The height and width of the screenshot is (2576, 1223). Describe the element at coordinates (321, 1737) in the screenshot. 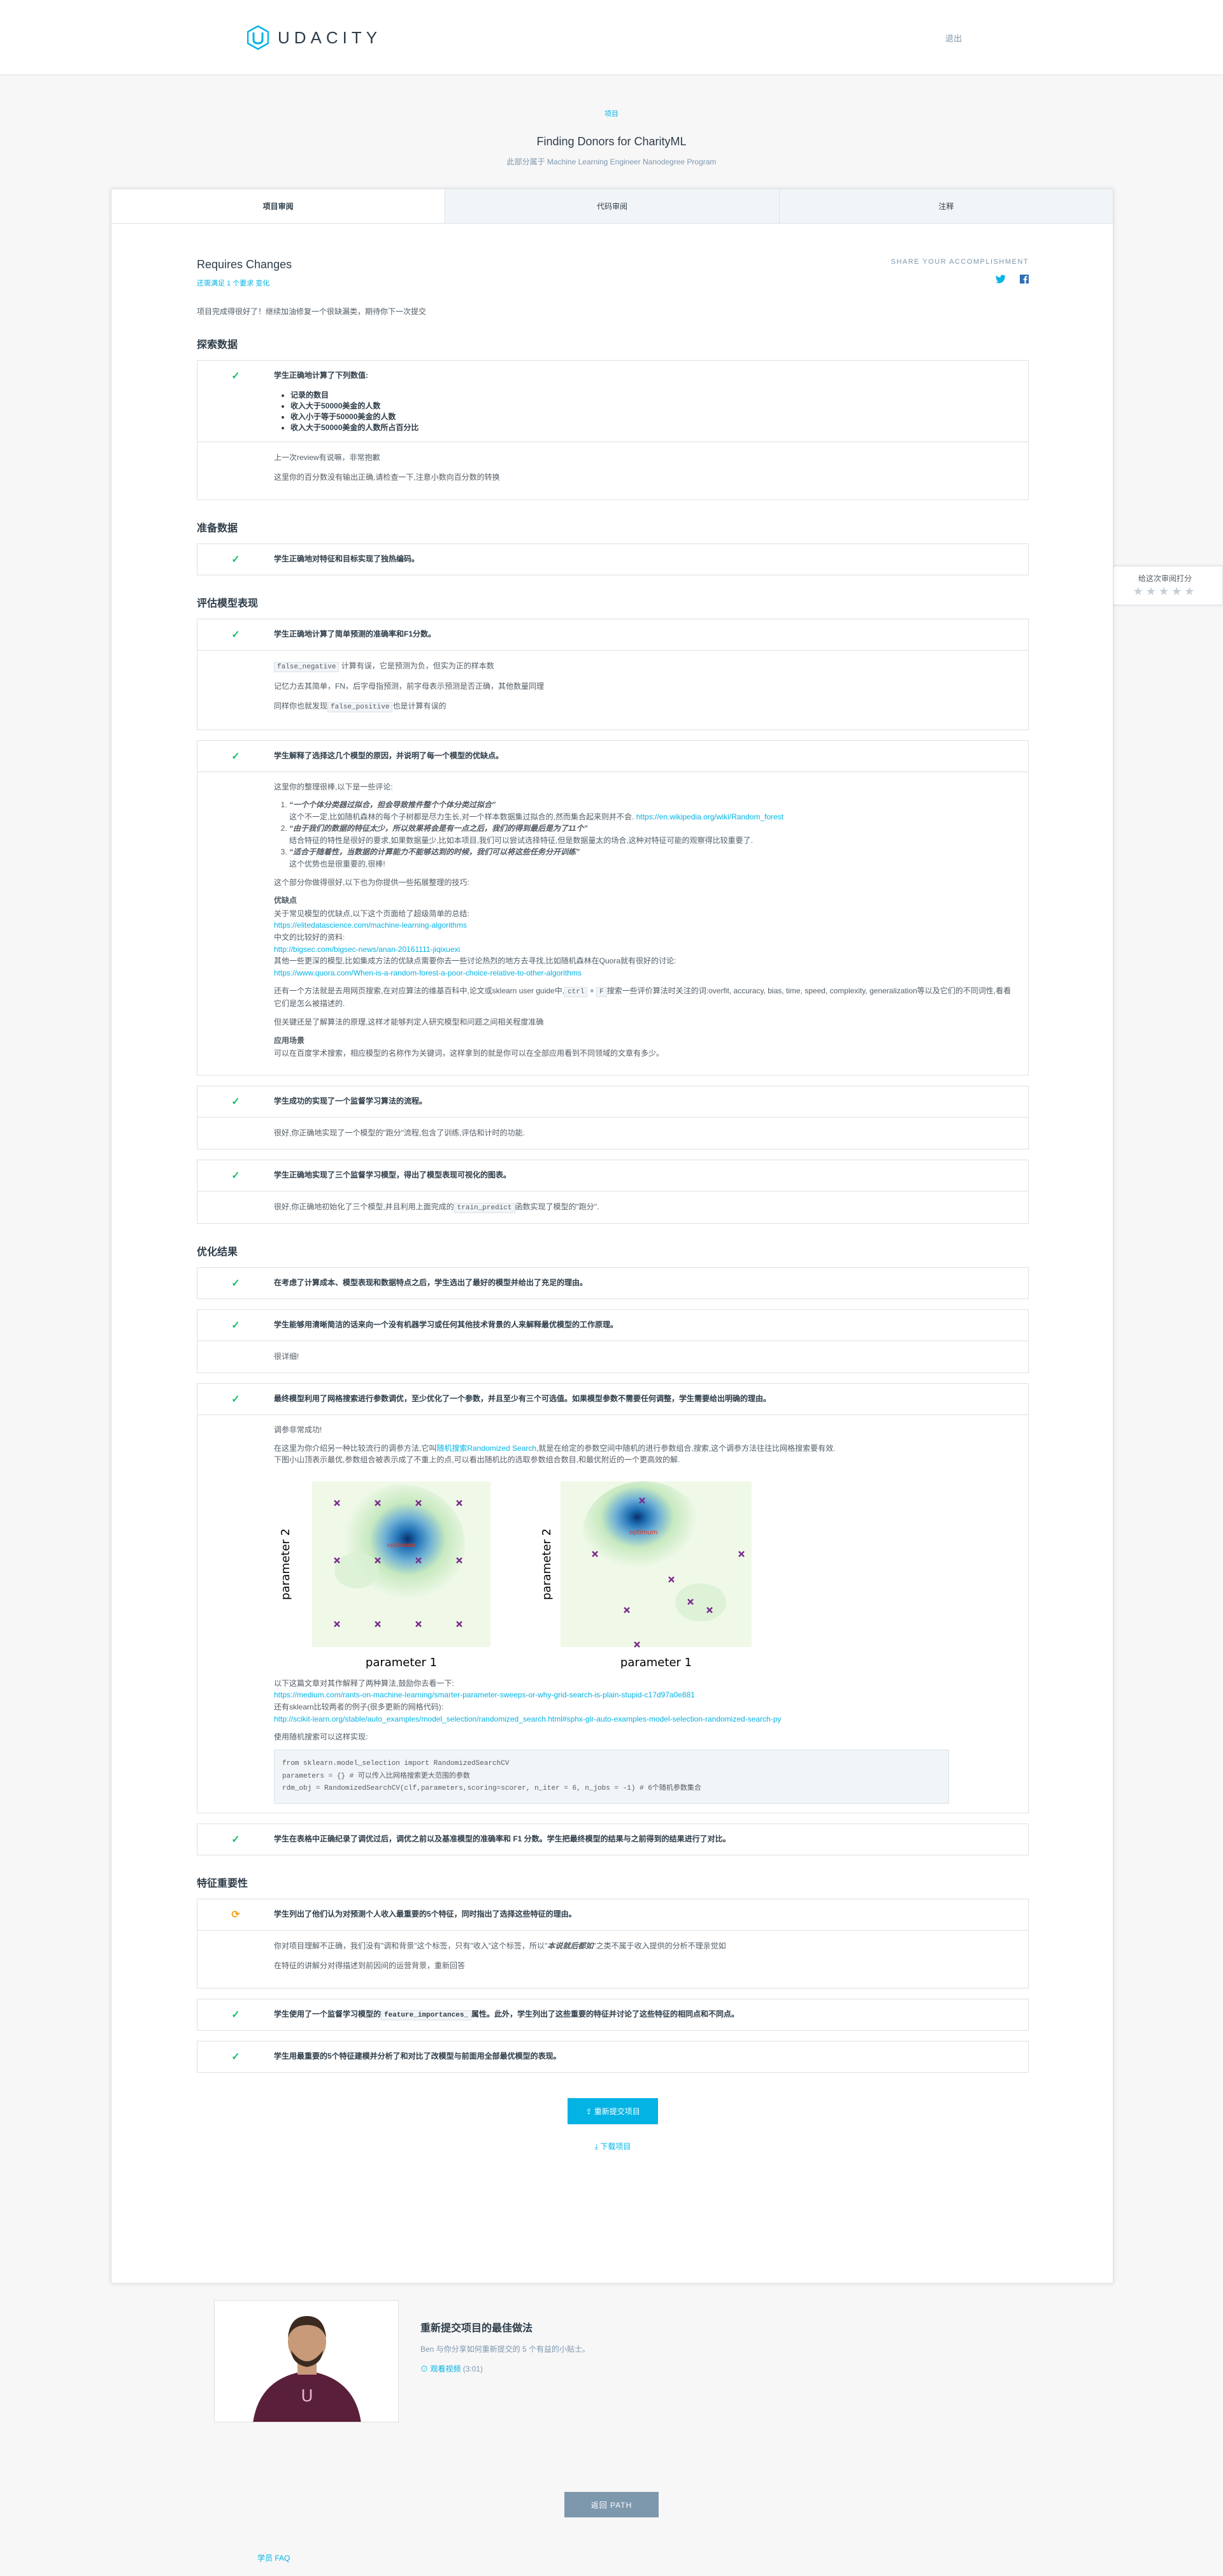

I see `comment-text: 使用随机搜索可以这样实现:` at that location.